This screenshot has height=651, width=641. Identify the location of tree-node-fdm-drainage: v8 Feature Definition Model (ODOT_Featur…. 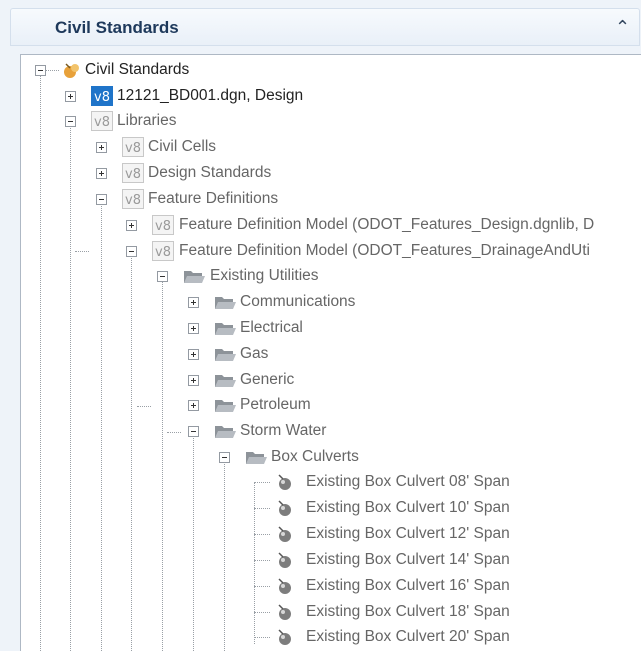
(383, 252).